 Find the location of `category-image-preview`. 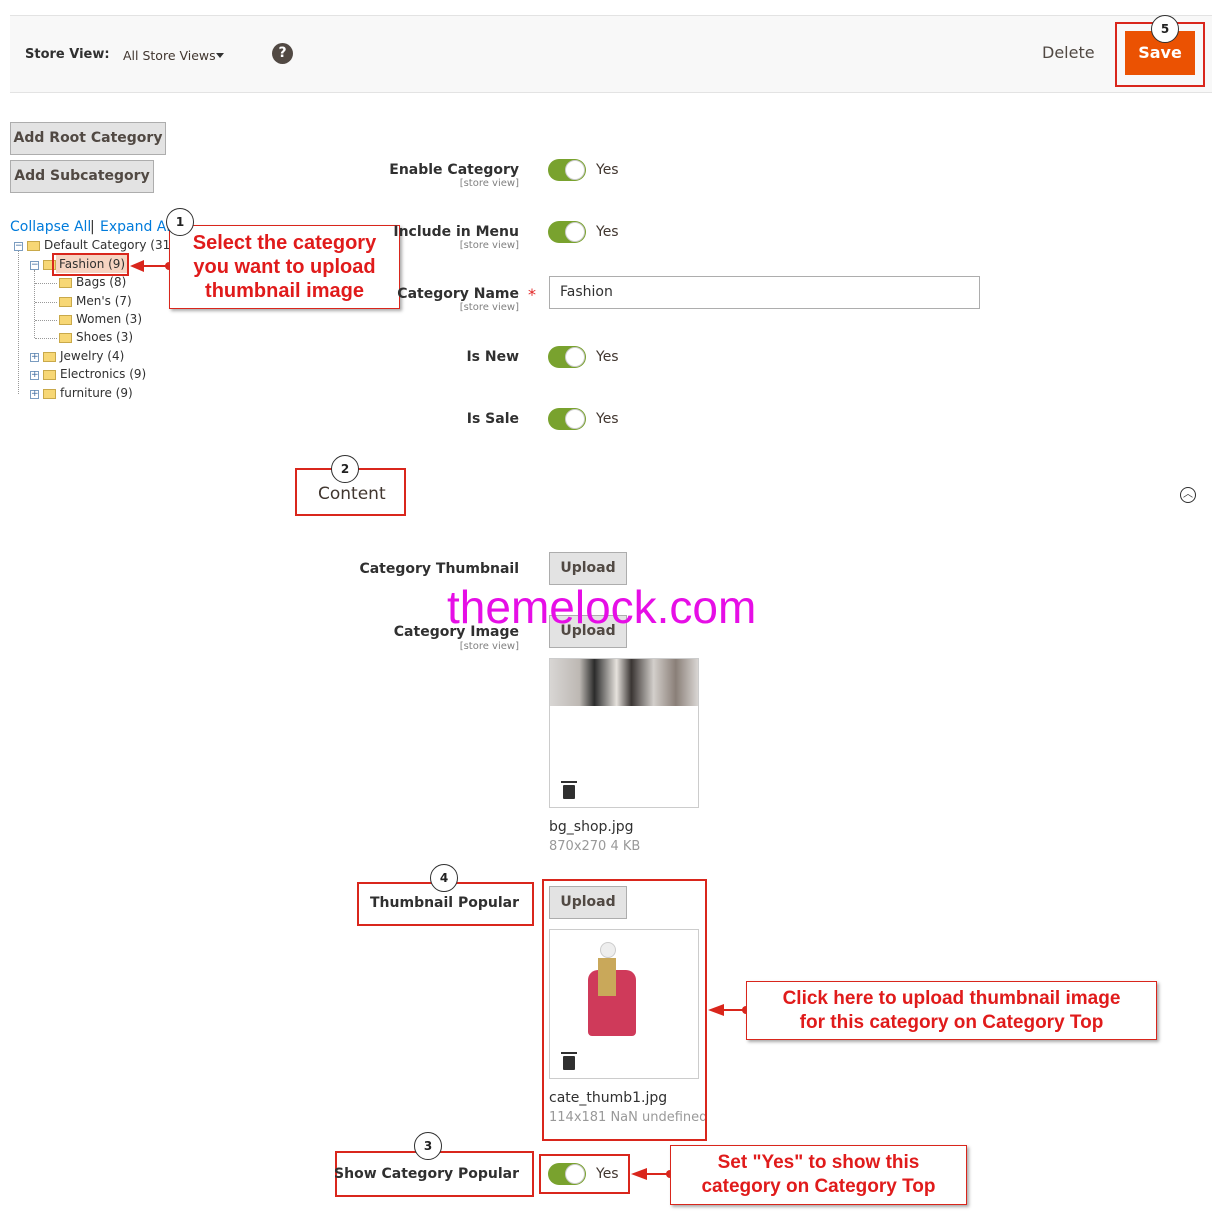

category-image-preview is located at coordinates (624, 733).